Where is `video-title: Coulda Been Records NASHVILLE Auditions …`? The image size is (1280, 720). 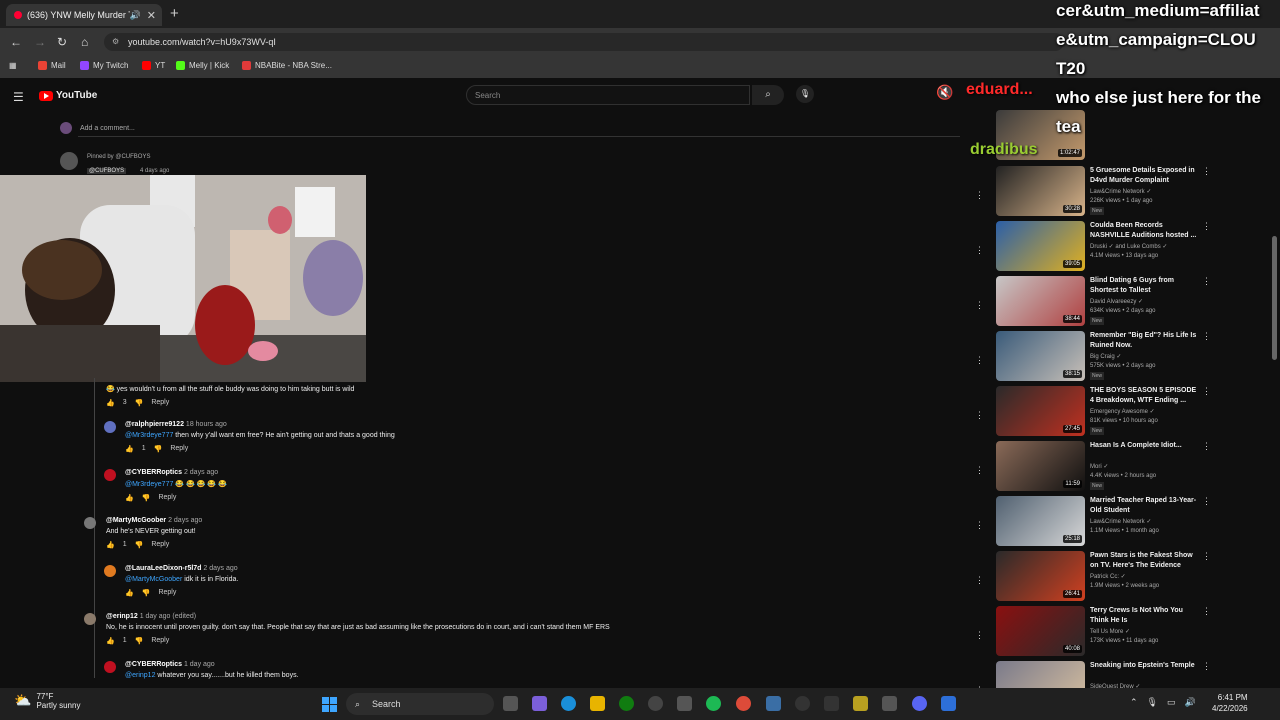
video-title: Coulda Been Records NASHVILLE Auditions … is located at coordinates (1146, 231).